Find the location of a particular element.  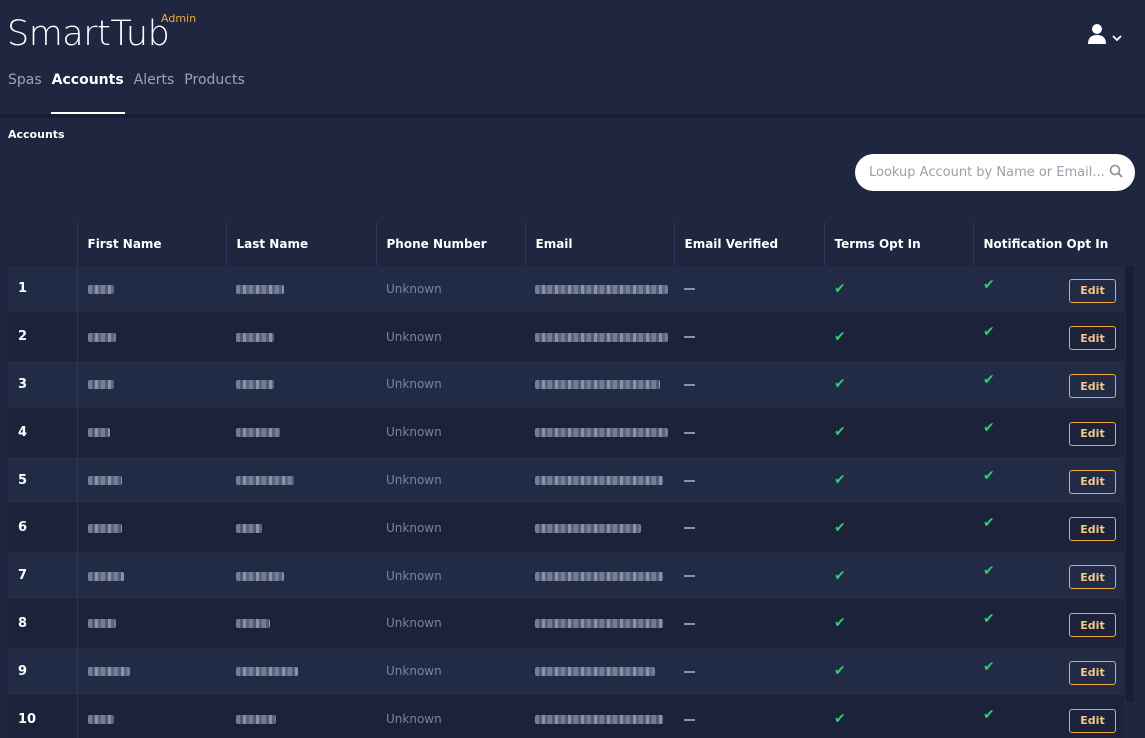

search-icon is located at coordinates (1116, 172).